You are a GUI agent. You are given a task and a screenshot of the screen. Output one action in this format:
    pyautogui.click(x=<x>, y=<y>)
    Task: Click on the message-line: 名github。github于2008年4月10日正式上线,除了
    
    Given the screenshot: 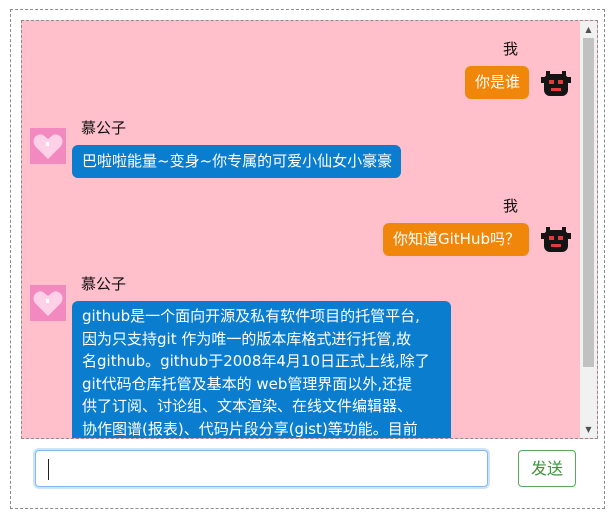 What is the action you would take?
    pyautogui.click(x=256, y=361)
    